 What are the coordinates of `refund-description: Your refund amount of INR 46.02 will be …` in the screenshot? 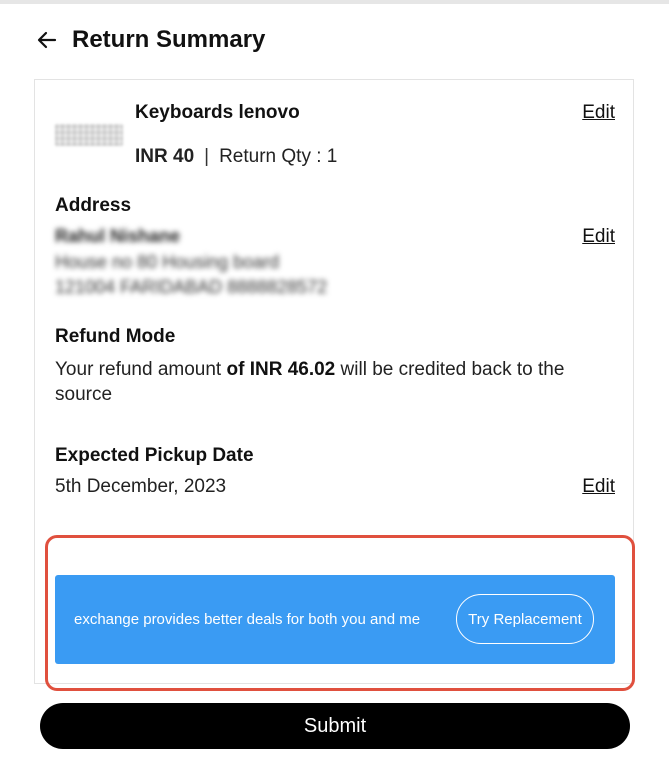 It's located at (335, 382).